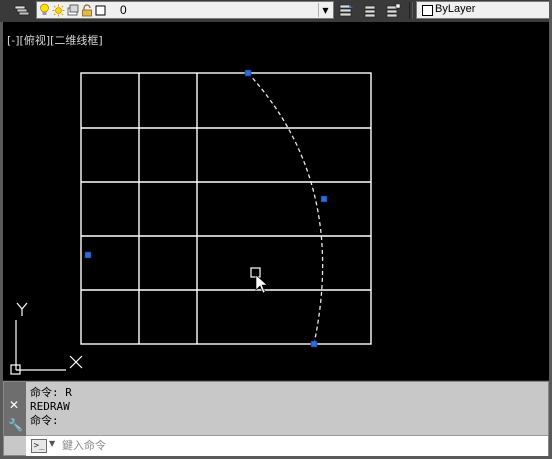  I want to click on layer-states-button, so click(393, 10).